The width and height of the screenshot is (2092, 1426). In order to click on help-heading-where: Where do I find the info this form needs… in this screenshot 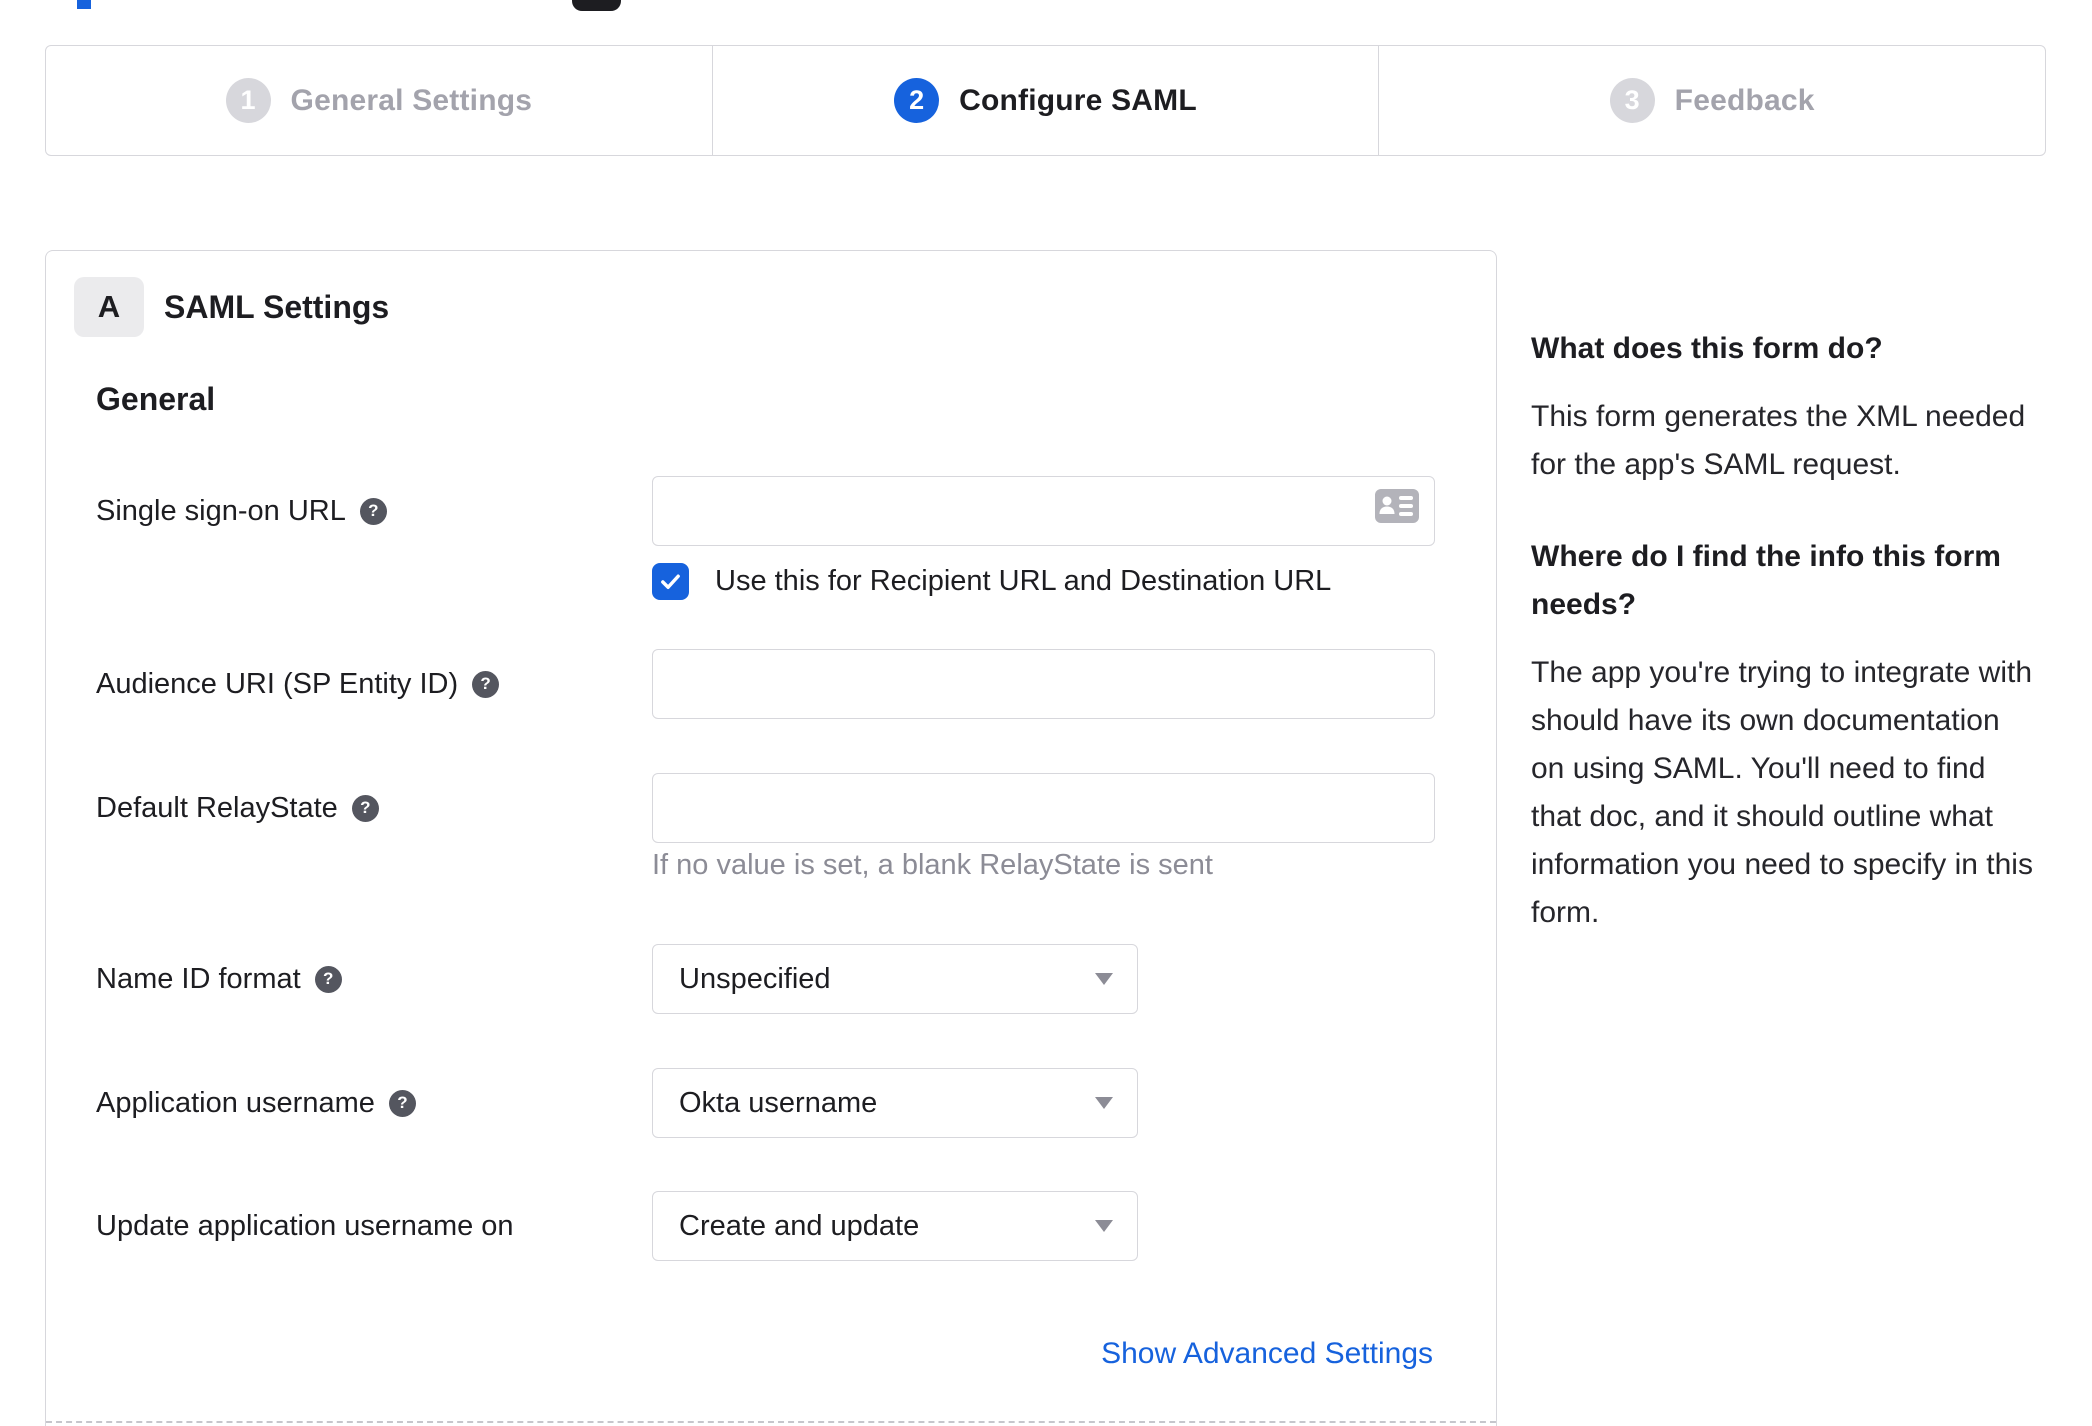, I will do `click(1766, 580)`.